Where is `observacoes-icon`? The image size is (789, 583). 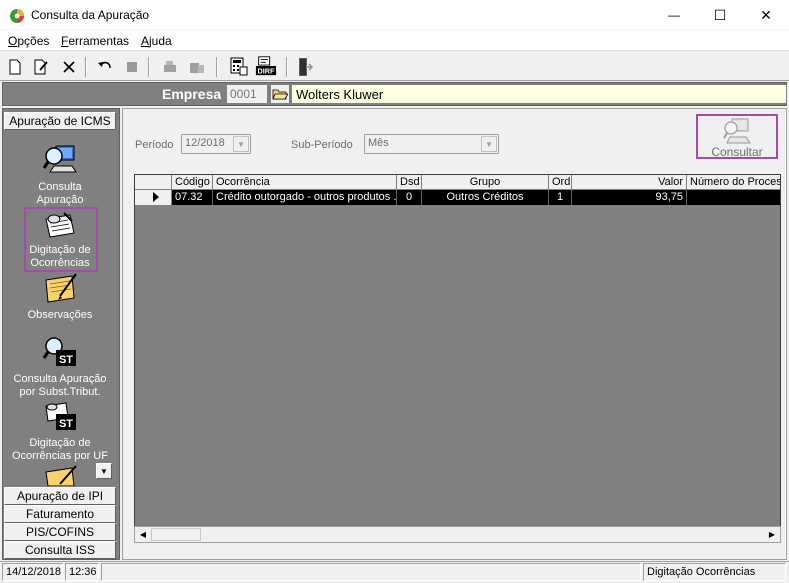 observacoes-icon is located at coordinates (61, 288).